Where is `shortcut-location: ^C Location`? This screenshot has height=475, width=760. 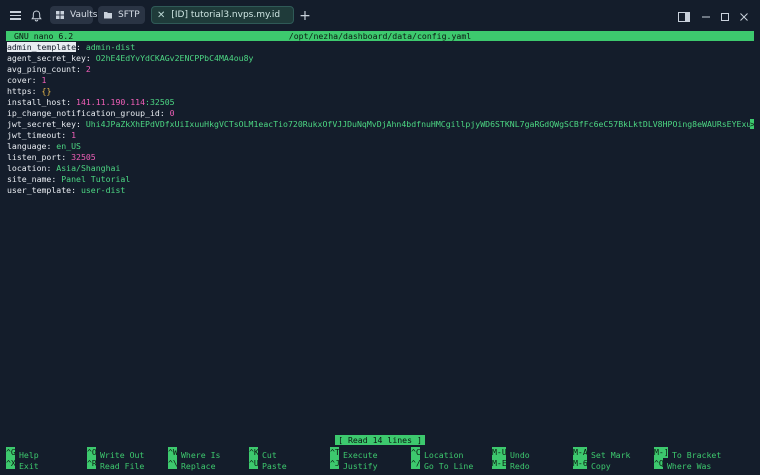 shortcut-location: ^C Location is located at coordinates (437, 453).